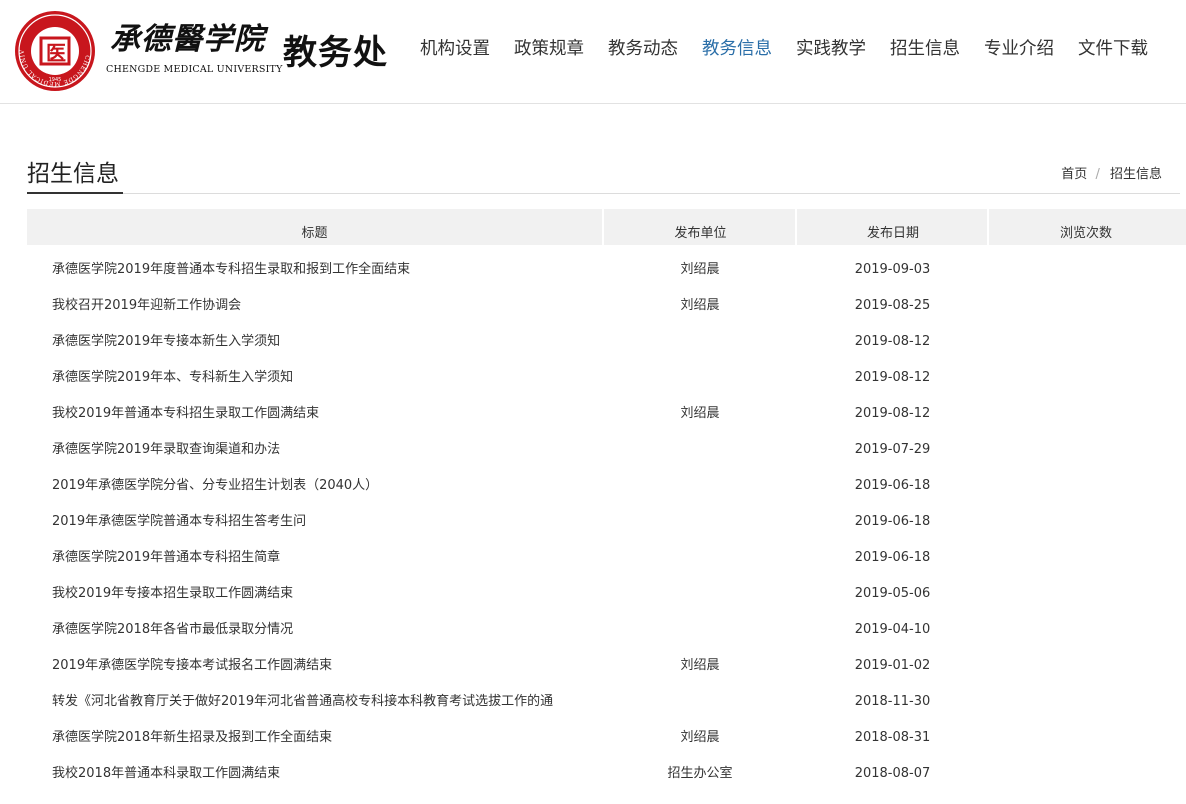 Image resolution: width=1186 pixels, height=804 pixels. I want to click on table-header: 标题 发布单位 发布日期 浏览次数, so click(606, 227).